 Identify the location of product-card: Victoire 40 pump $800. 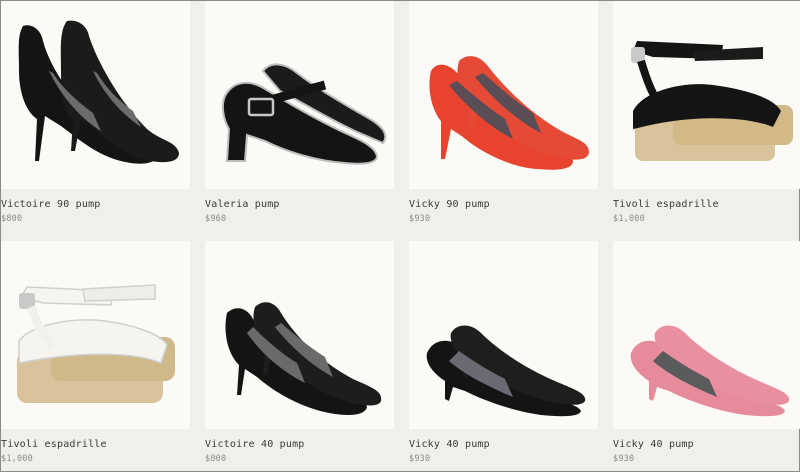
(299, 352).